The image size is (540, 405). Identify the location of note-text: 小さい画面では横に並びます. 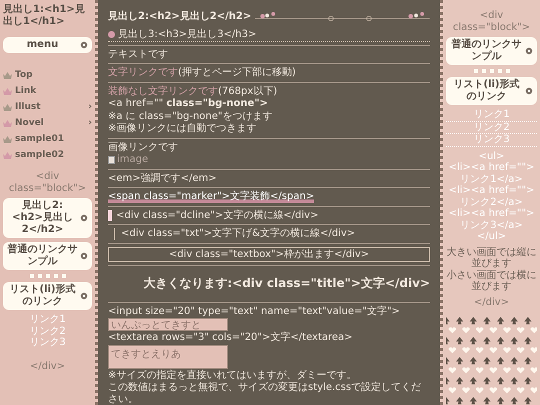
(491, 281).